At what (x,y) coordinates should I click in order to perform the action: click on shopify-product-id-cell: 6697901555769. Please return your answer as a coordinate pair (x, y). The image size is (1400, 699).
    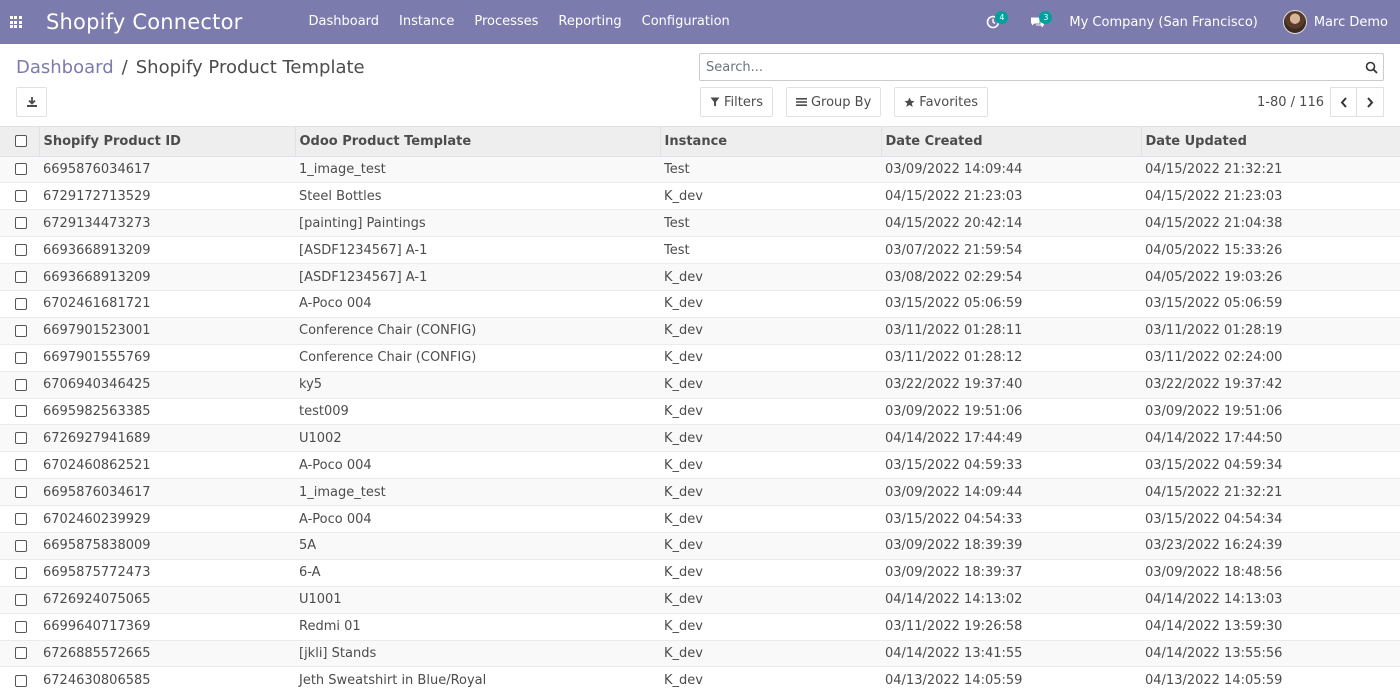
    Looking at the image, I should click on (167, 357).